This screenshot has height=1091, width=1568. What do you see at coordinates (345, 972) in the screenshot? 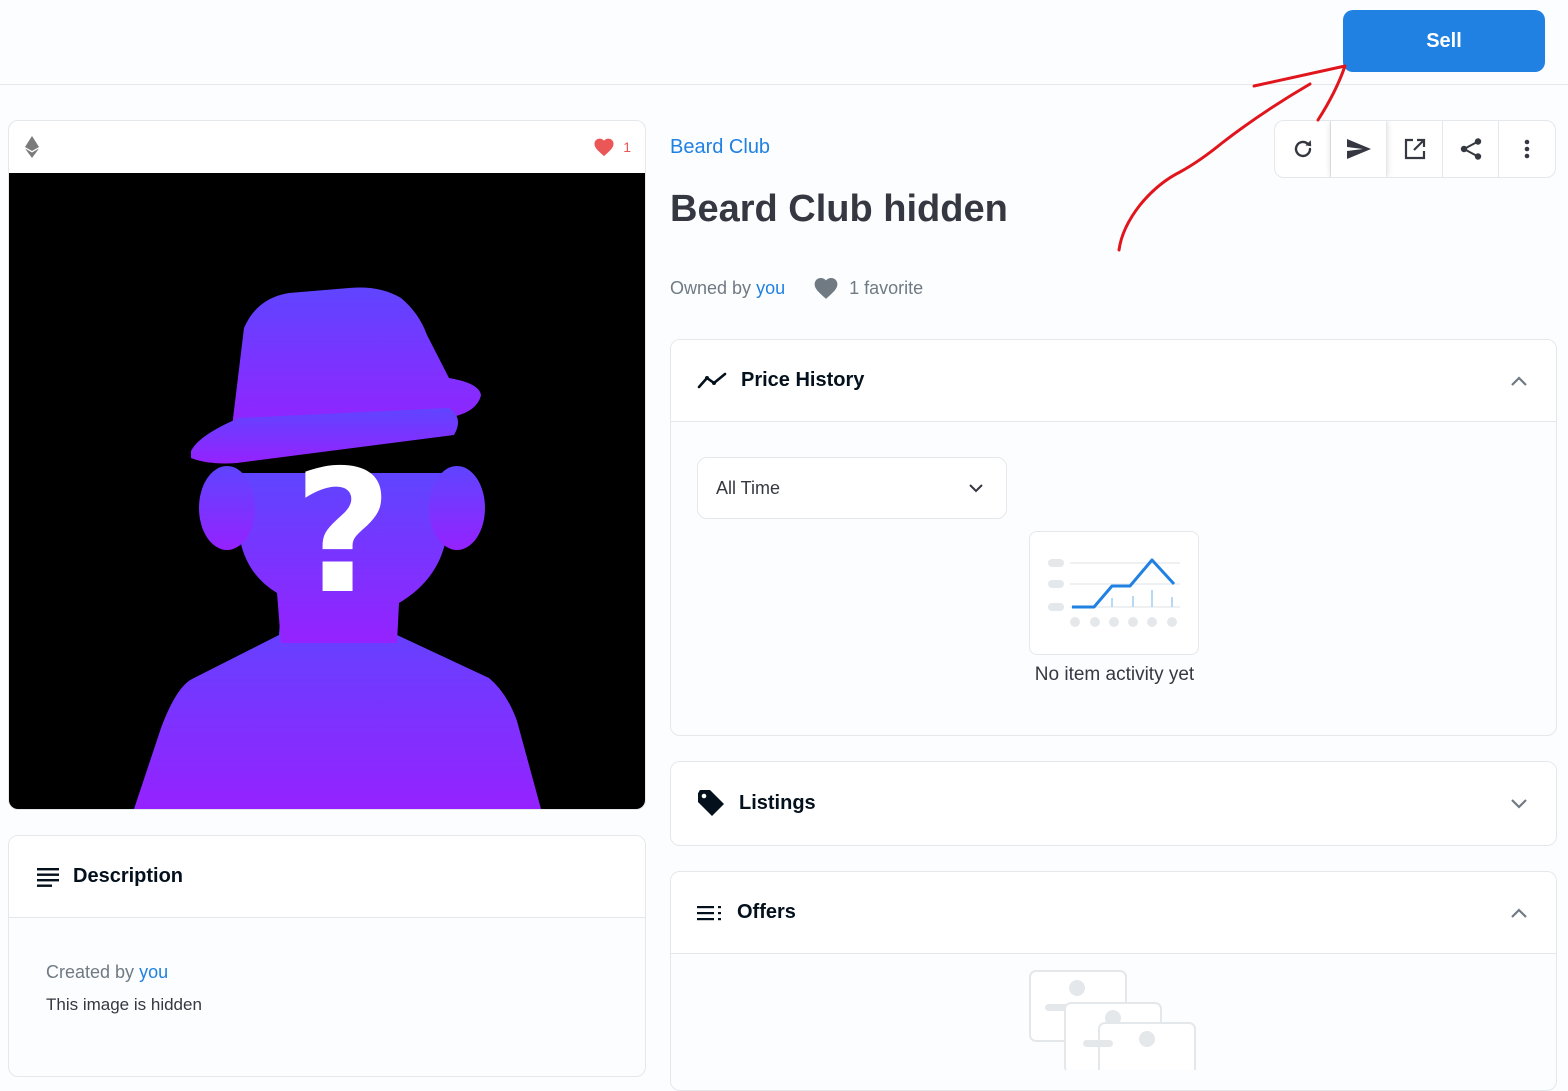
I see `created-by: Created by you` at bounding box center [345, 972].